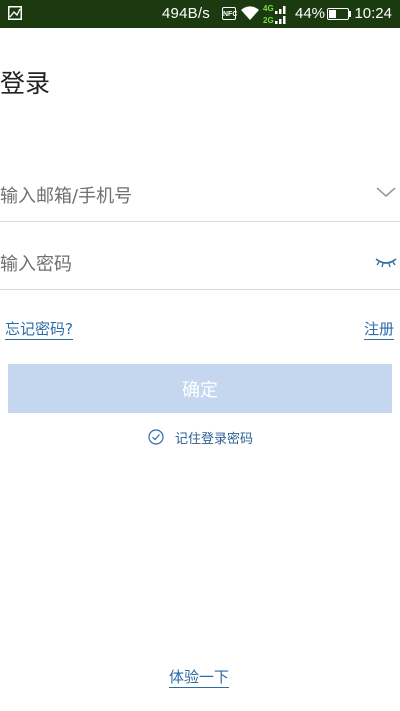 The height and width of the screenshot is (711, 400). I want to click on register-link: 注册, so click(378, 330).